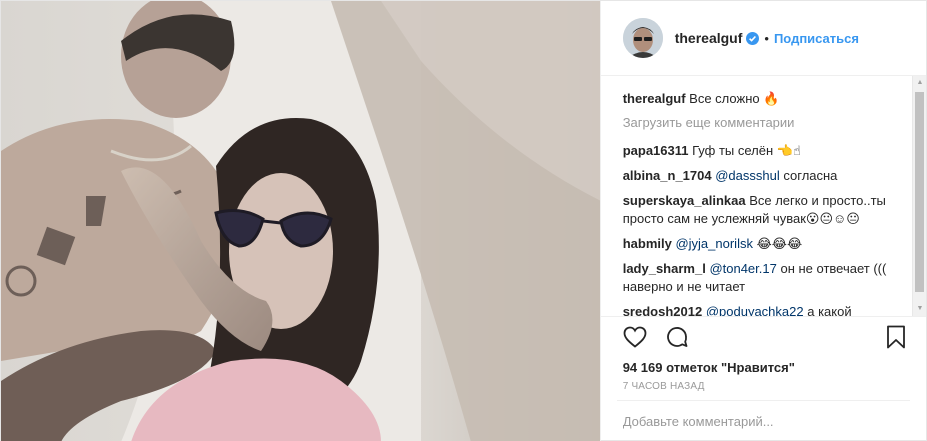 This screenshot has width=927, height=441. I want to click on comment-mention: @jyja_norilsk, so click(714, 243).